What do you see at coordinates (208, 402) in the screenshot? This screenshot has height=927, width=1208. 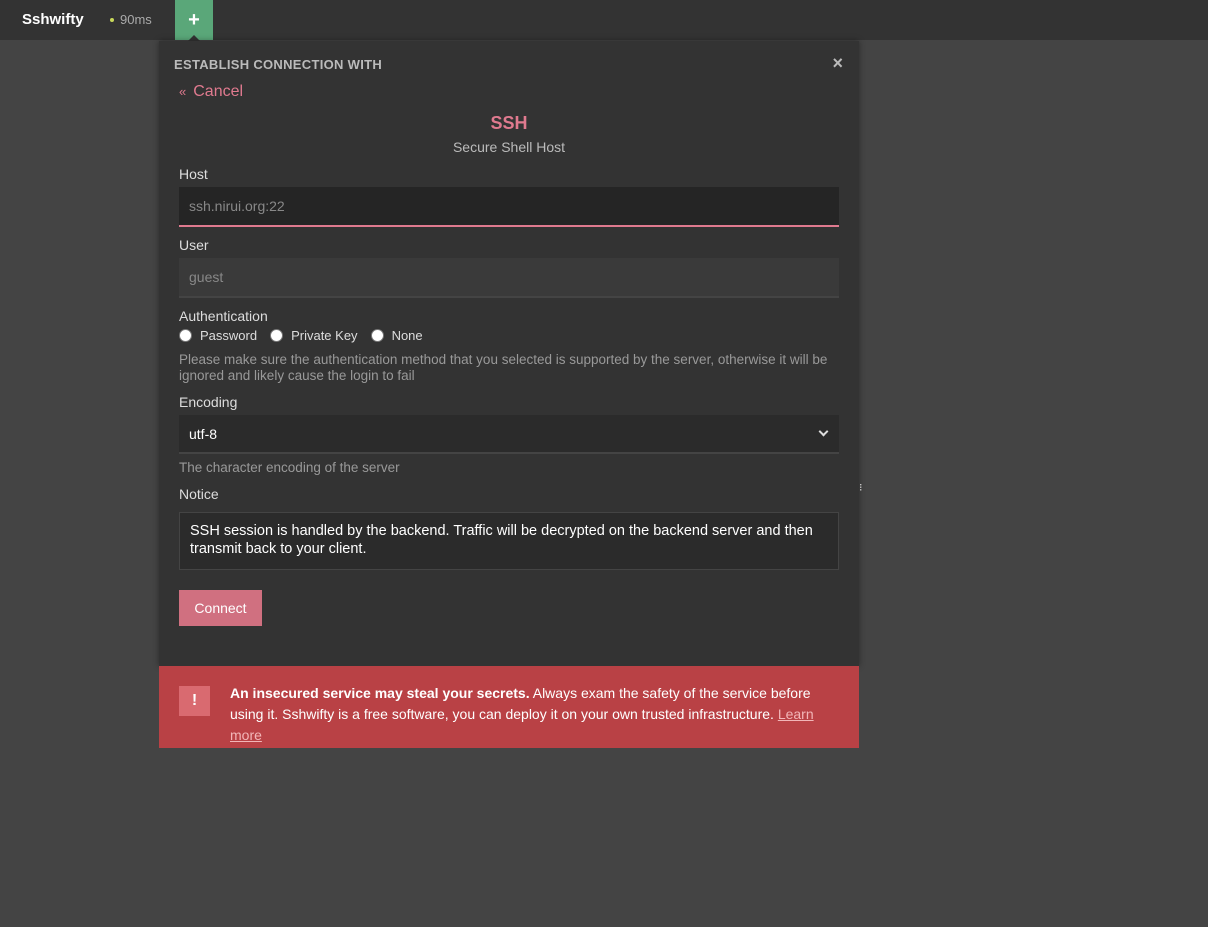 I see `encoding-label: Encoding` at bounding box center [208, 402].